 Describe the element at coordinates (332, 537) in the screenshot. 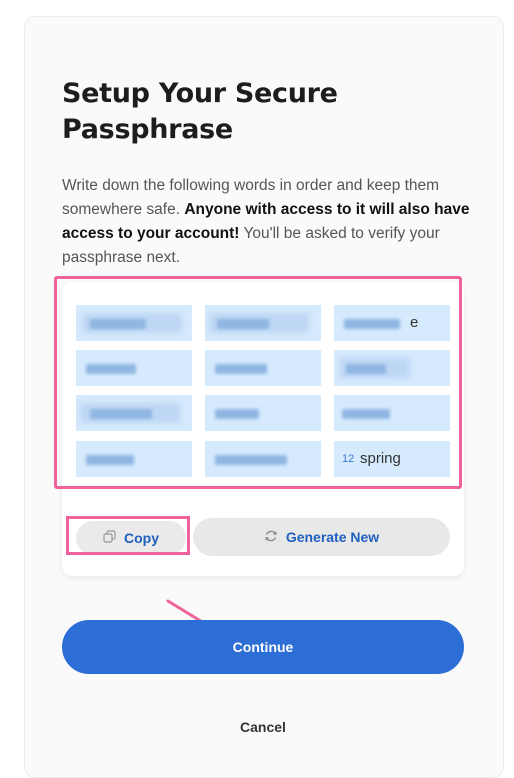

I see `generate-new-label: Generate New` at that location.